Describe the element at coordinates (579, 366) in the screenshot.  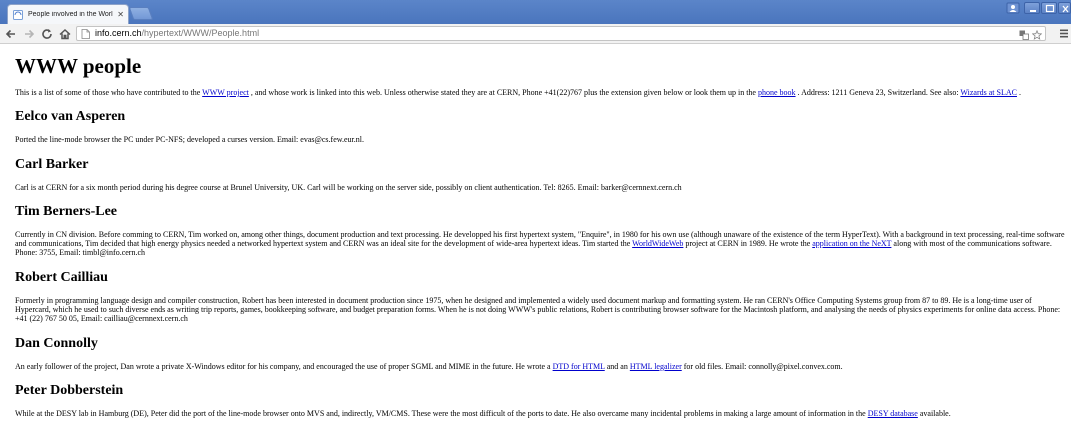
I see `dtd-for-html-link: DTD for HTML` at that location.